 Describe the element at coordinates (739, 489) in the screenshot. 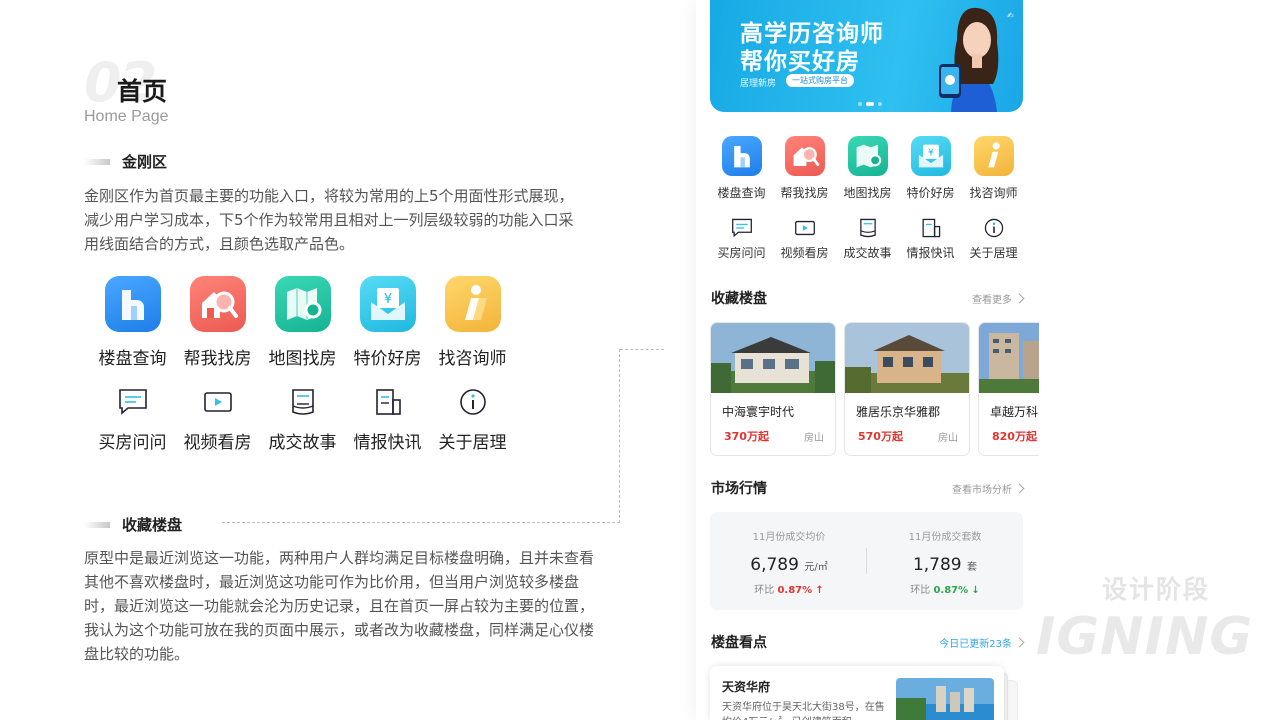

I see `market-title: 市场行情` at that location.